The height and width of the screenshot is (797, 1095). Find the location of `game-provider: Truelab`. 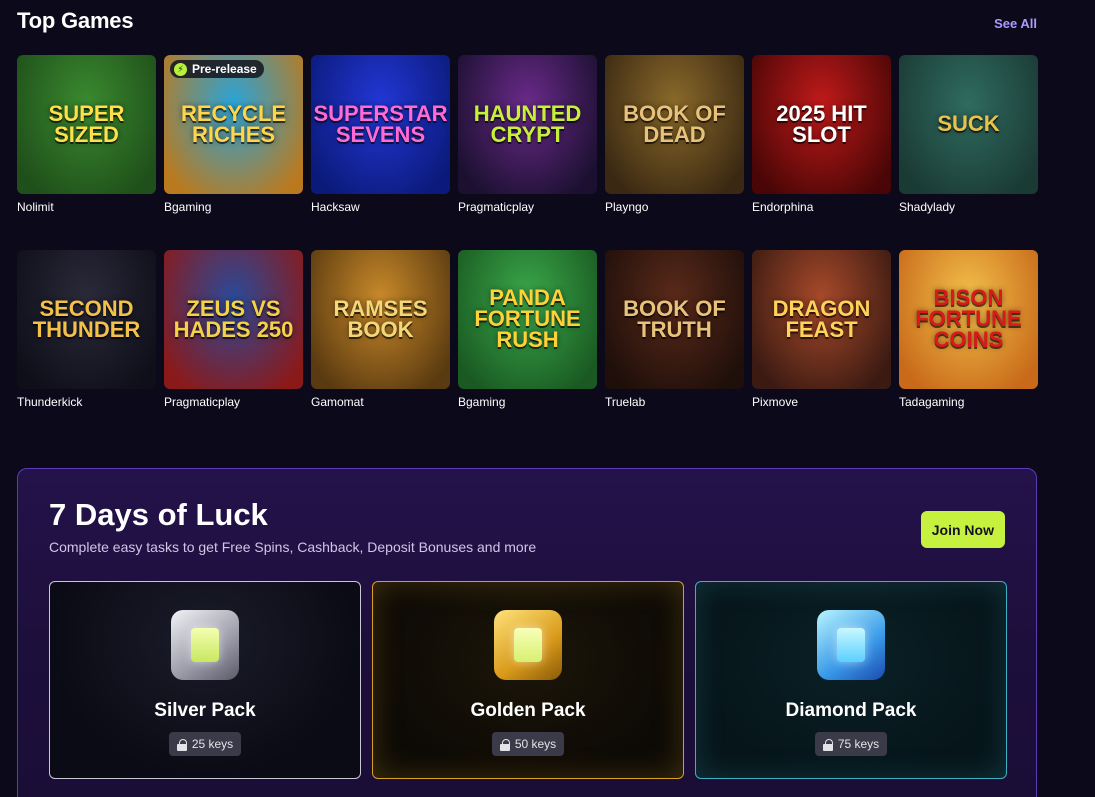

game-provider: Truelab is located at coordinates (674, 402).